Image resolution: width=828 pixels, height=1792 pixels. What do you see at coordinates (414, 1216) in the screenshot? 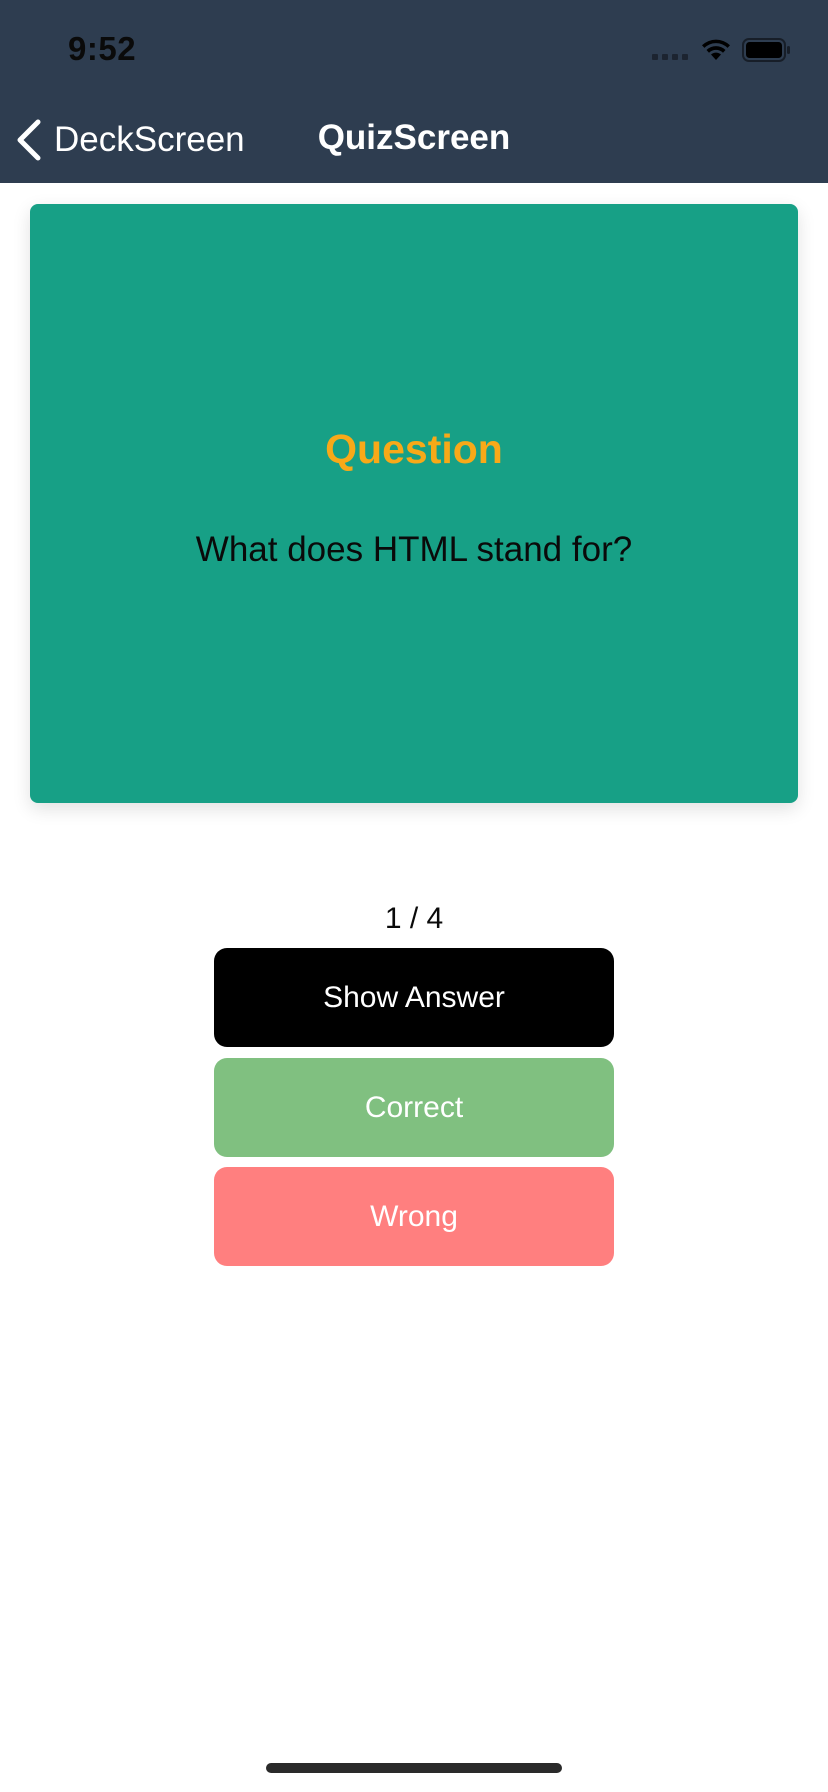
I see `wrong-button: Wrong` at bounding box center [414, 1216].